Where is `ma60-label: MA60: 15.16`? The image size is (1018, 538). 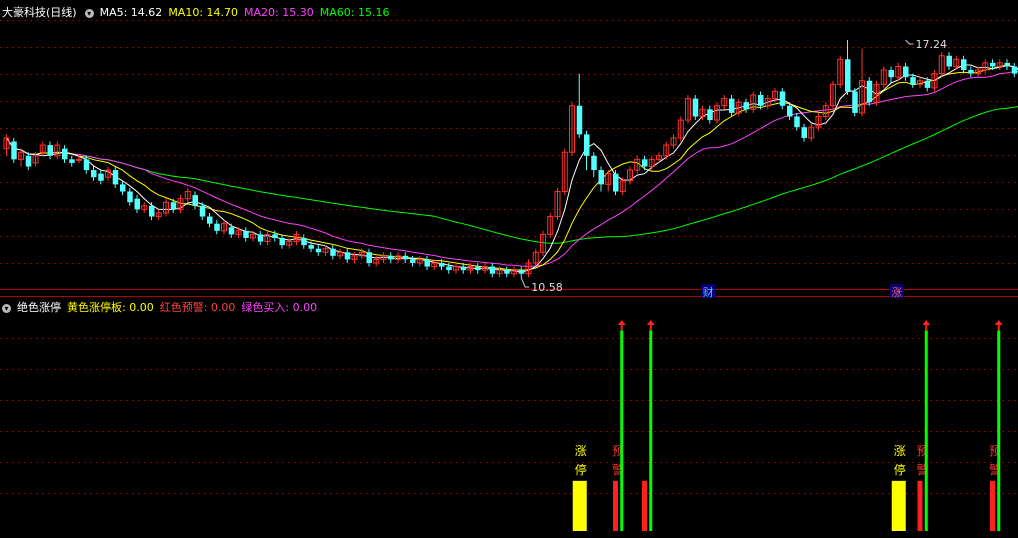
ma60-label: MA60: 15.16 is located at coordinates (354, 12).